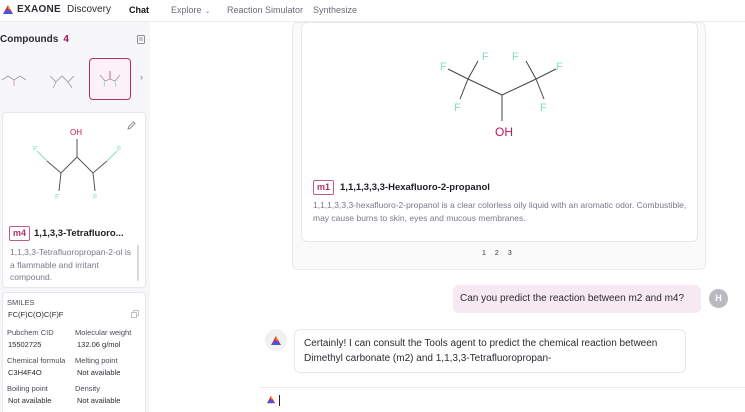 The width and height of the screenshot is (745, 412). I want to click on compounds-heading-label: Compounds, so click(29, 39).